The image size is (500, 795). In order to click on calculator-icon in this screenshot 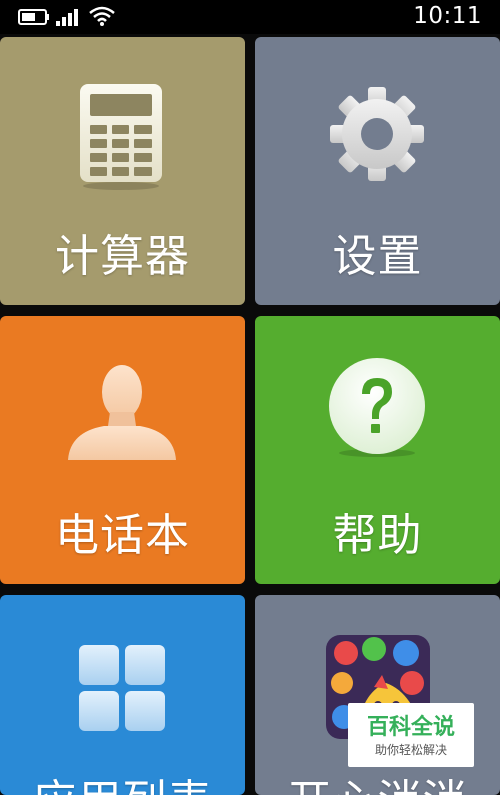, I will do `click(121, 137)`.